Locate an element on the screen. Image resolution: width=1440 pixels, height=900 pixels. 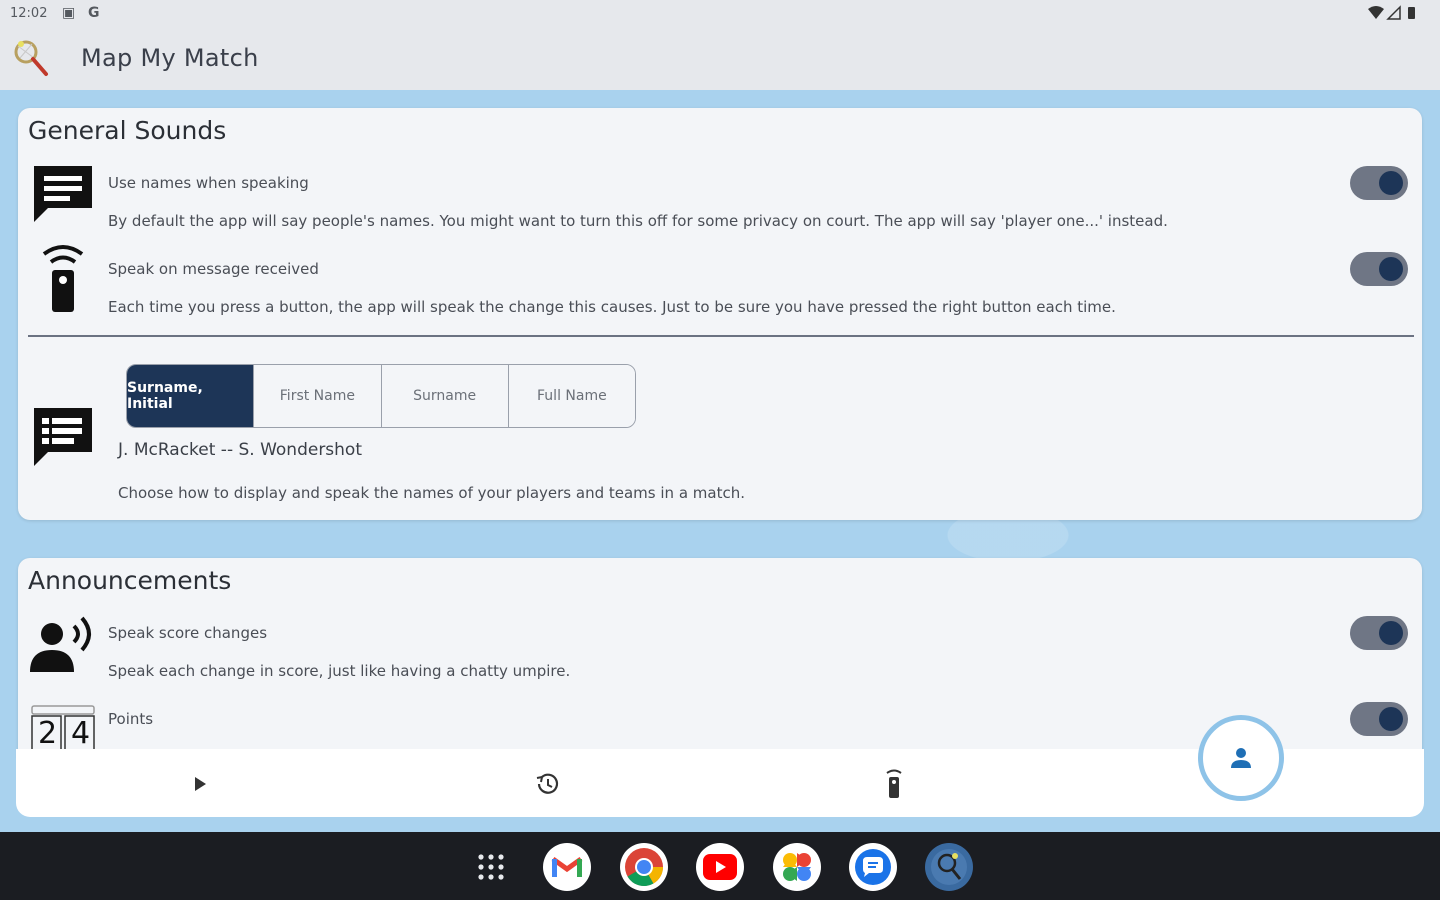
speak-message-toggle is located at coordinates (1379, 269).